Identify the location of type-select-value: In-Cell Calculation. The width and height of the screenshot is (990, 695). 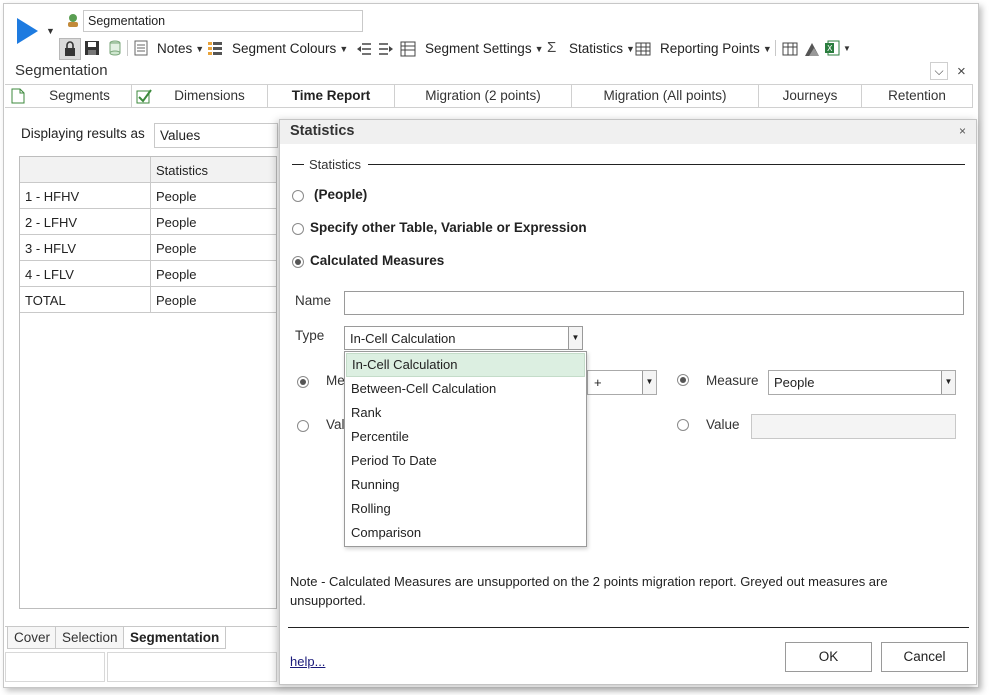
(403, 338).